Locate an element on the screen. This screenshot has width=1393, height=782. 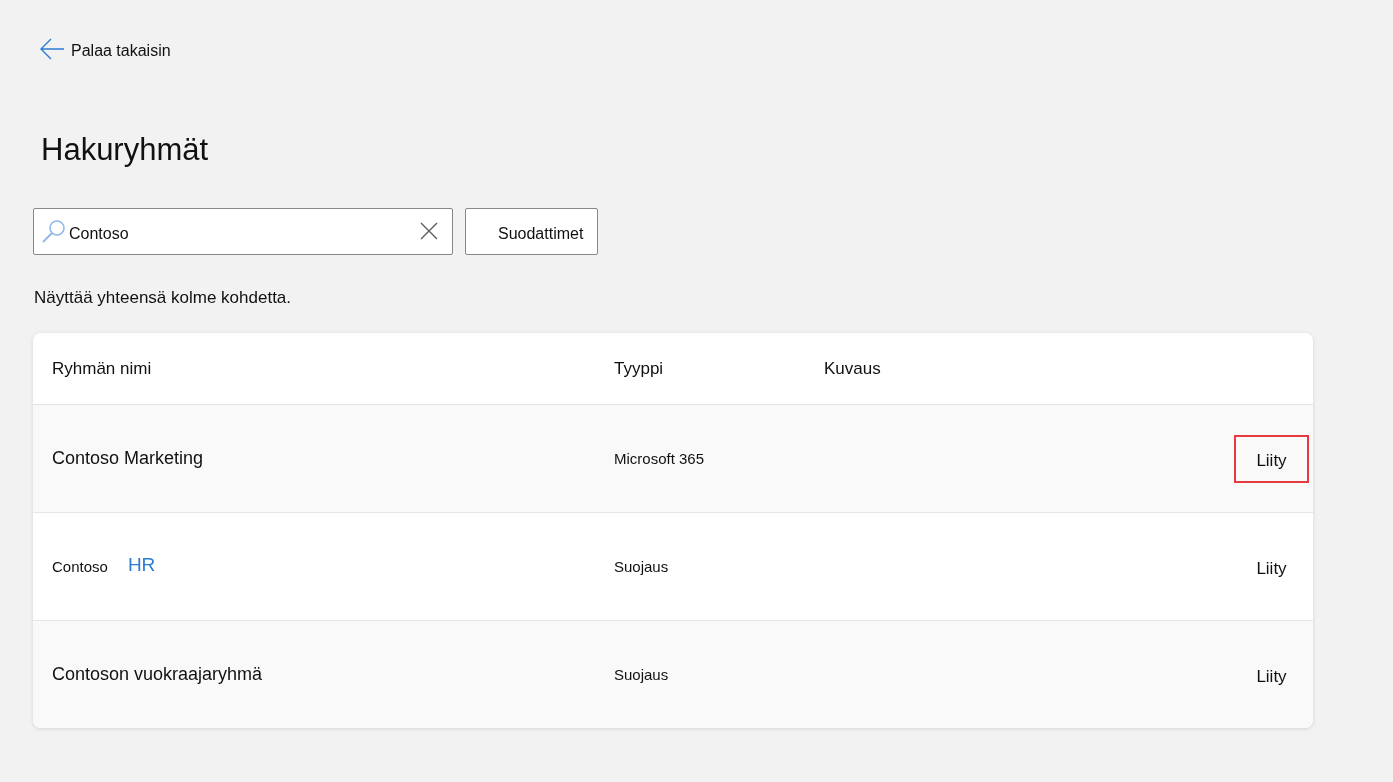
column-header: Tyyppi is located at coordinates (639, 368).